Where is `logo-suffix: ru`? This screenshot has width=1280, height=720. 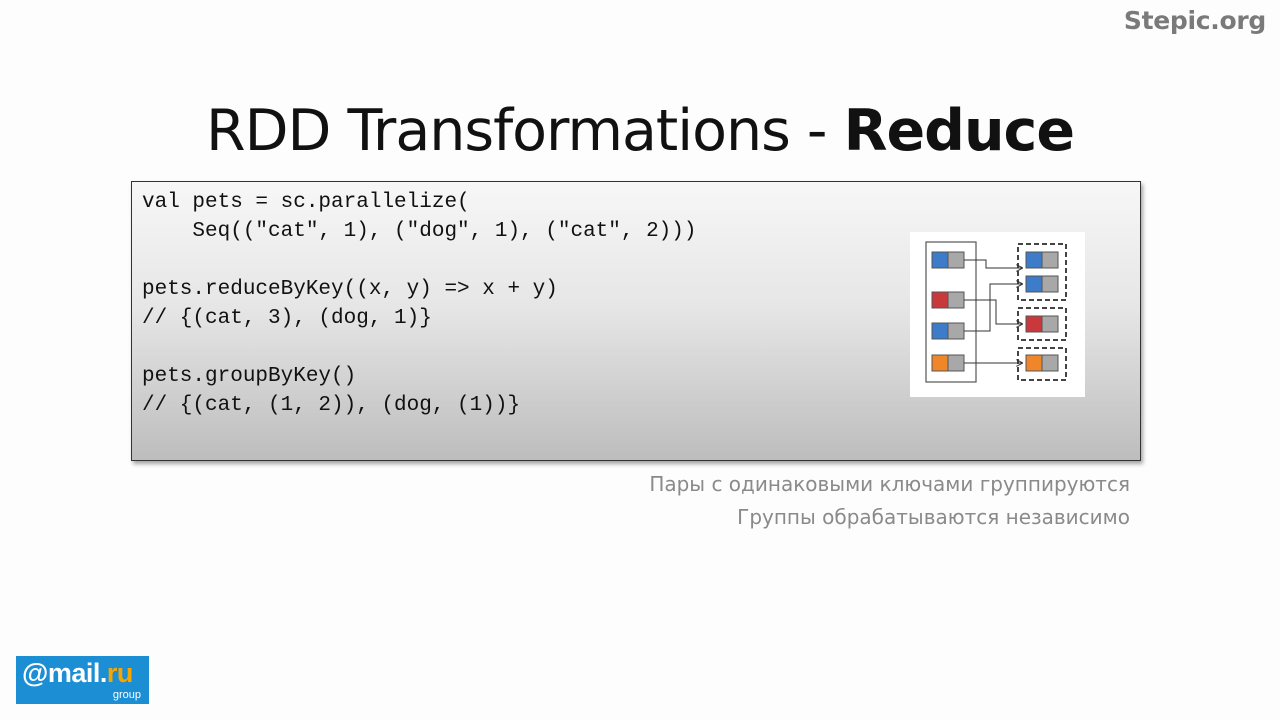
logo-suffix: ru is located at coordinates (120, 673).